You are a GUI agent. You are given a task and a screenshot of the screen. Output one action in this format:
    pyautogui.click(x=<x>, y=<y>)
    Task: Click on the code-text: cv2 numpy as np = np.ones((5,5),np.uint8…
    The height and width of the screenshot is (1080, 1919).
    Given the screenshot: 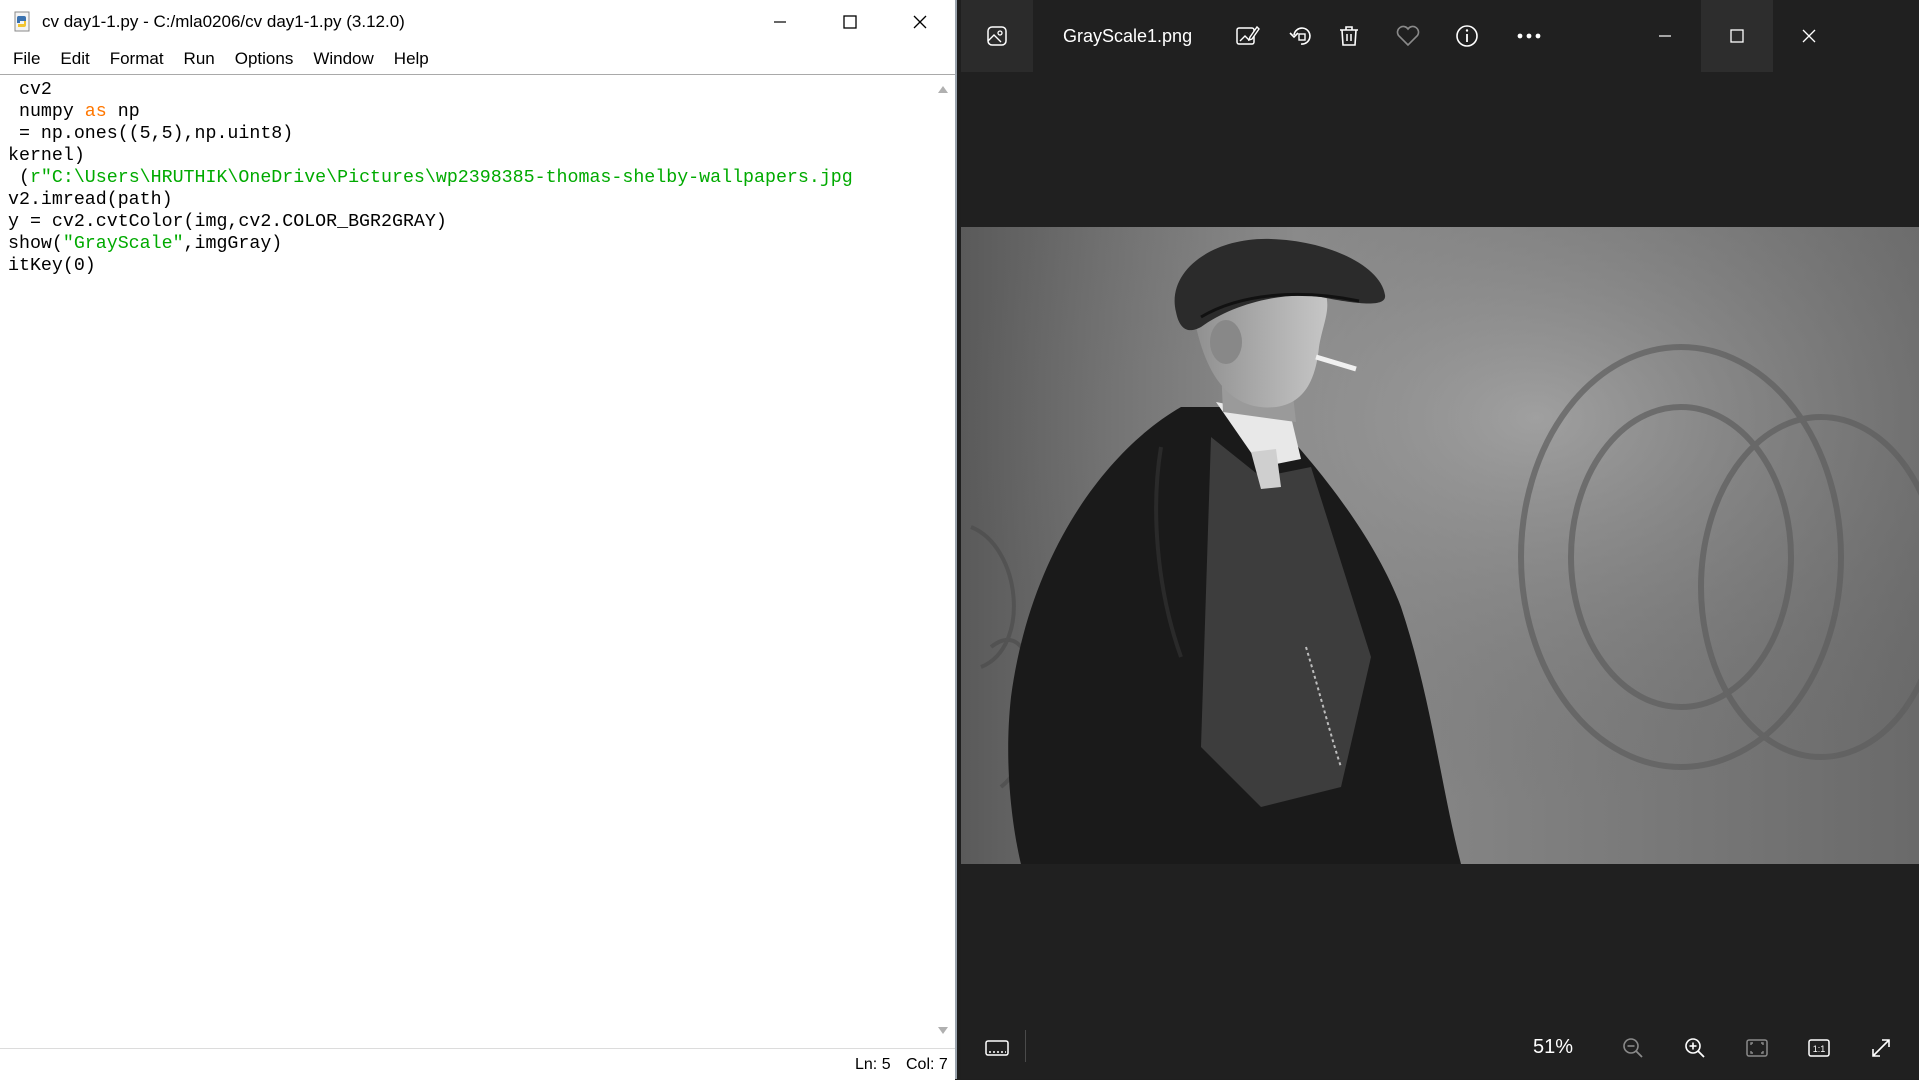 What is the action you would take?
    pyautogui.click(x=465, y=176)
    